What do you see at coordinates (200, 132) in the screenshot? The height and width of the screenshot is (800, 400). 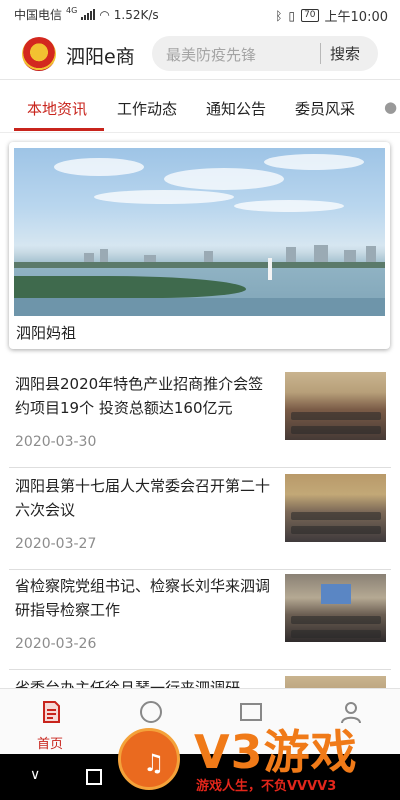 I see `tabs-divider` at bounding box center [200, 132].